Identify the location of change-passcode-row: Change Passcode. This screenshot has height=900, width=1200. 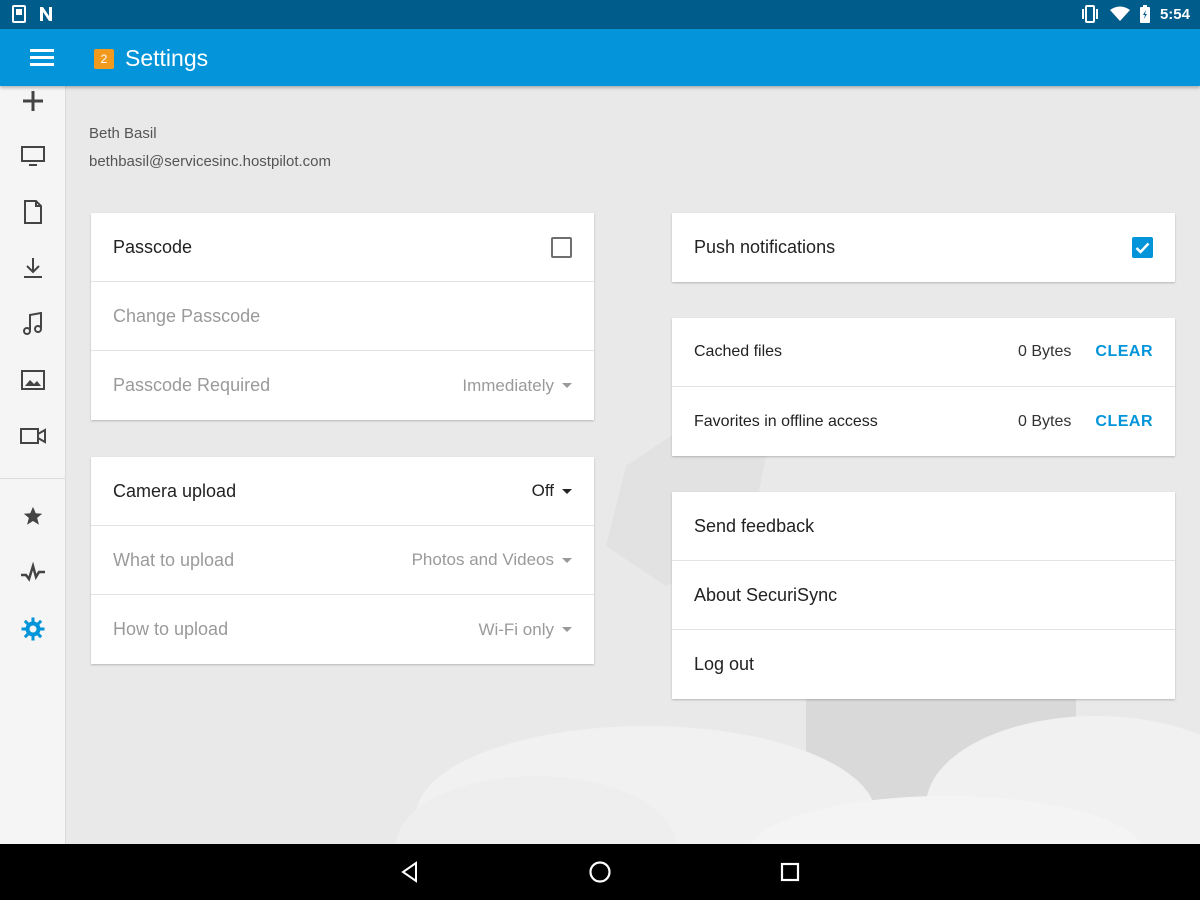
(342, 316).